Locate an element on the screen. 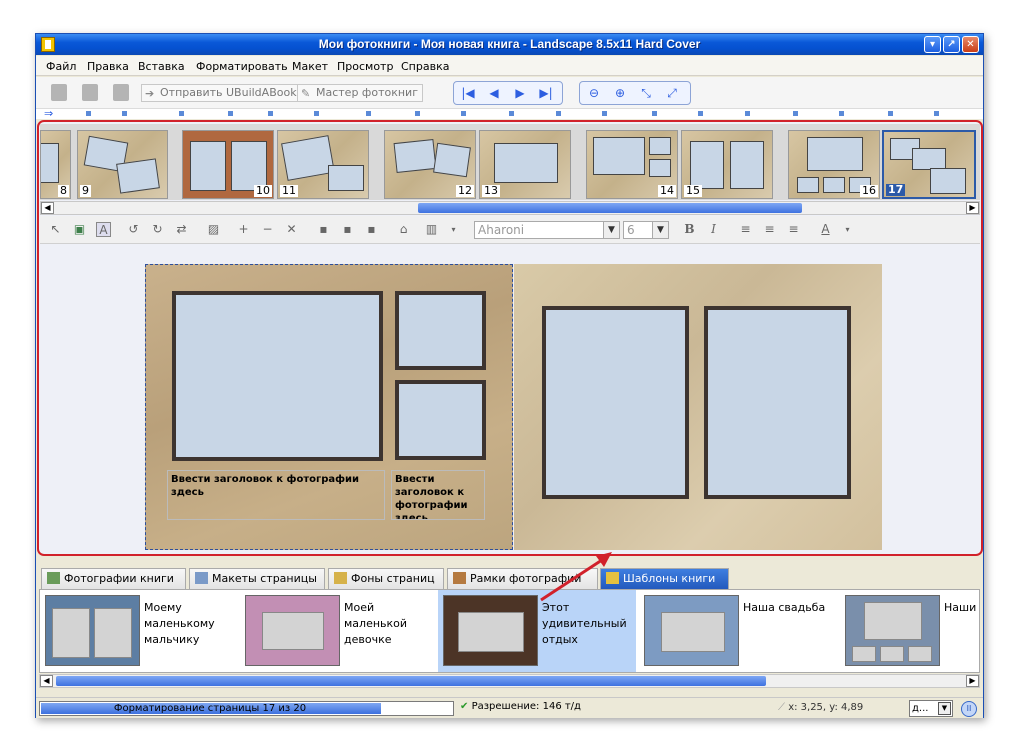  menu-file: Файл is located at coordinates (61, 66).